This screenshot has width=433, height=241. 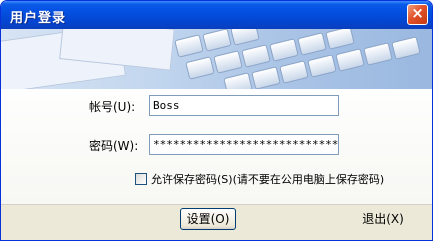 I want to click on account-input: Boss, so click(x=244, y=105).